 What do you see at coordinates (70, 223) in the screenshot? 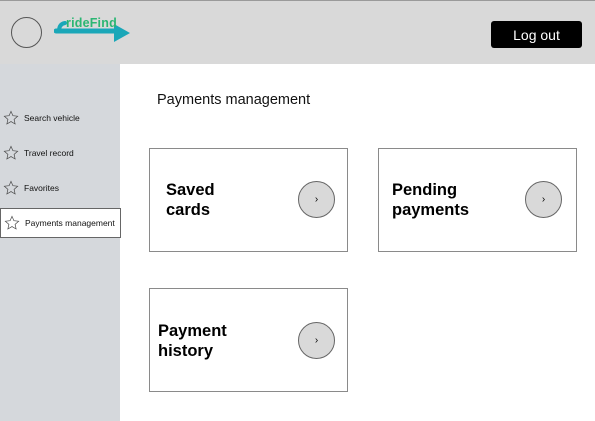
I see `sidebar-item-label: Payments management` at bounding box center [70, 223].